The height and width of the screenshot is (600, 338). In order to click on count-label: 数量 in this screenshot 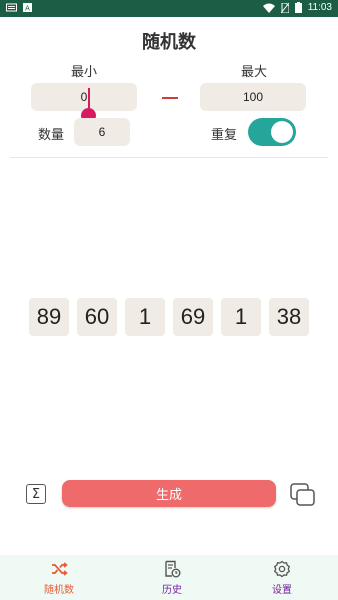, I will do `click(51, 135)`.